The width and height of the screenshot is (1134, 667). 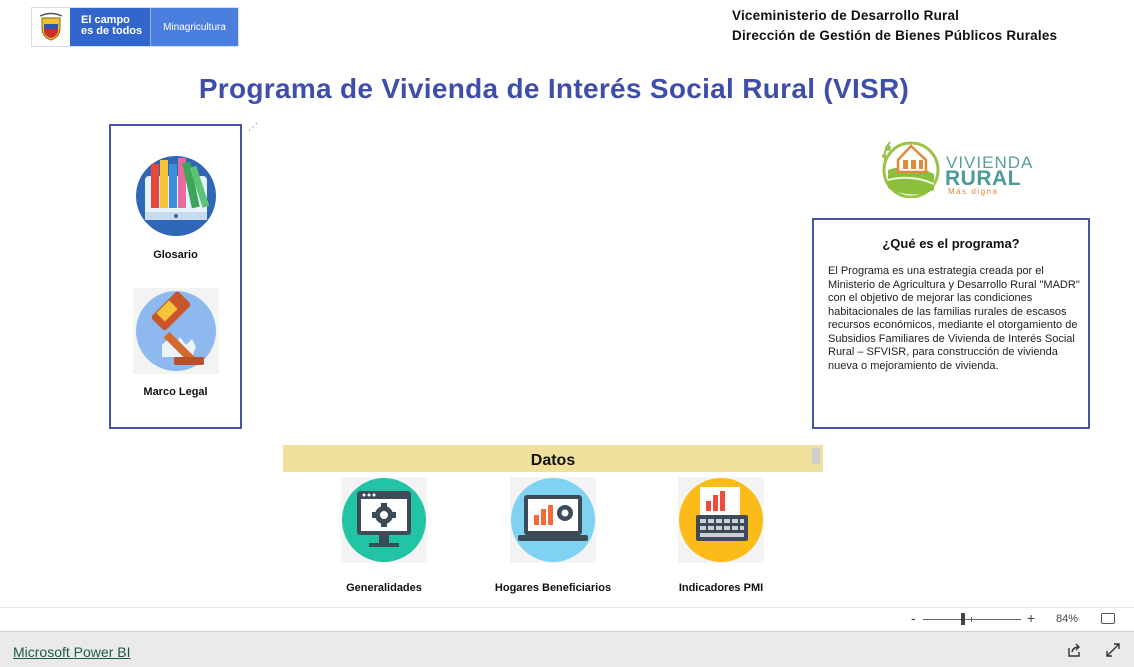 I want to click on marco-legal-label: Marco Legal, so click(x=175, y=392).